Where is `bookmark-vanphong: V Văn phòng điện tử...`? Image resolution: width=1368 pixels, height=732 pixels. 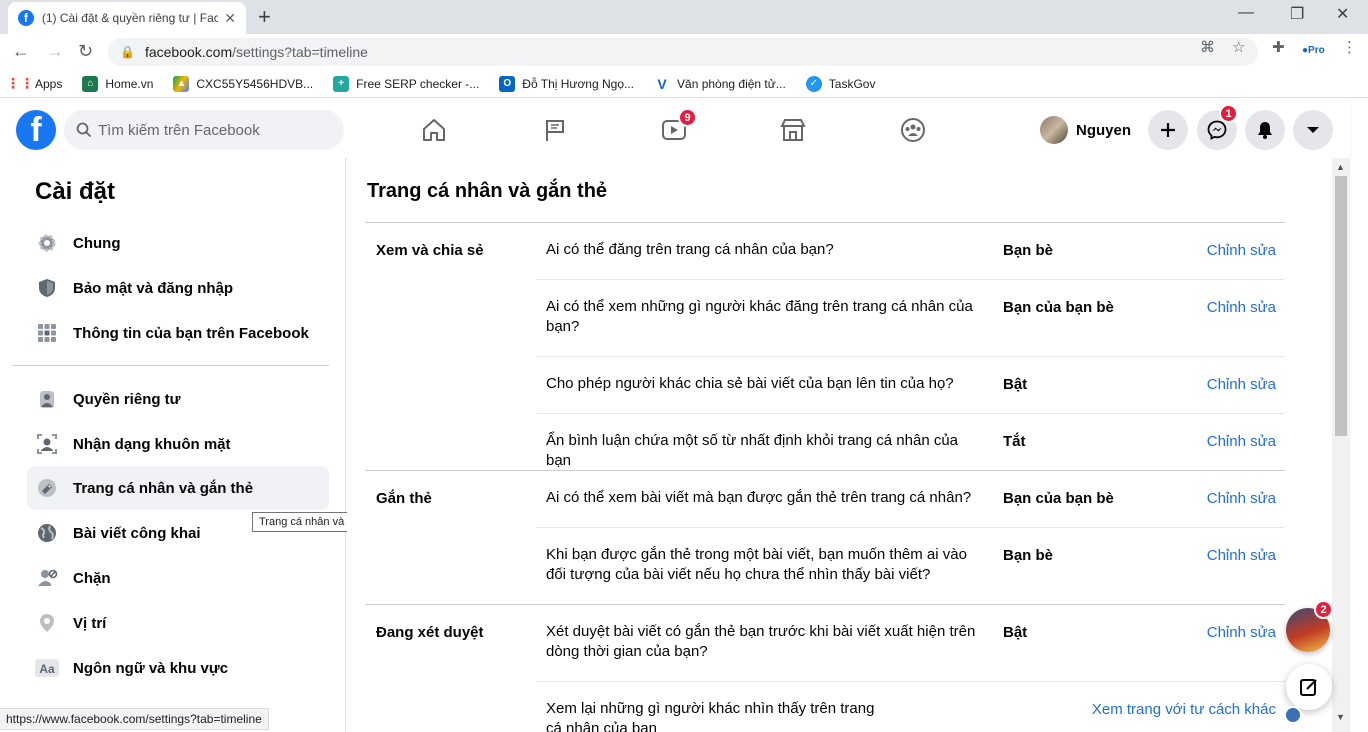 bookmark-vanphong: V Văn phòng điện tử... is located at coordinates (719, 83).